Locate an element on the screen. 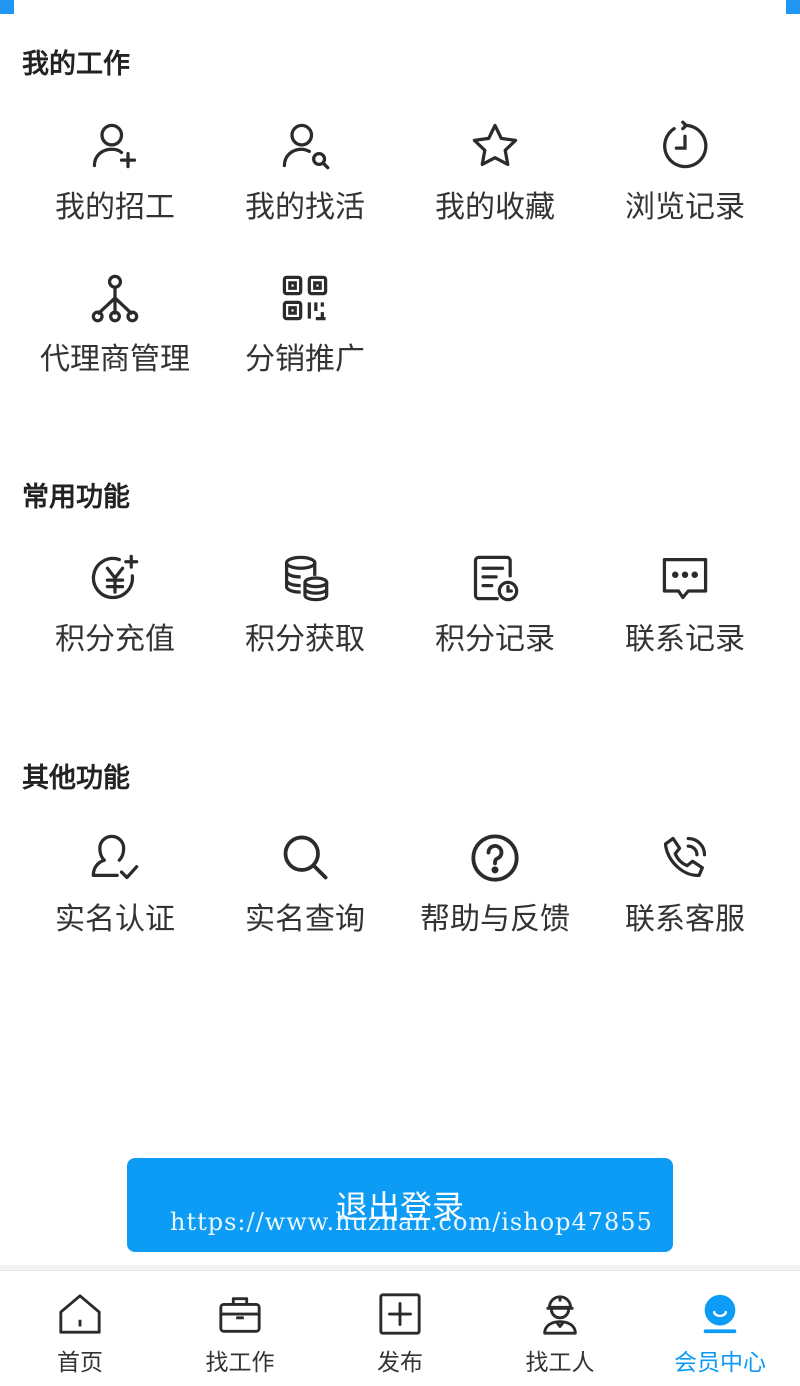  tab-member-center: 会员中心 is located at coordinates (720, 1328).